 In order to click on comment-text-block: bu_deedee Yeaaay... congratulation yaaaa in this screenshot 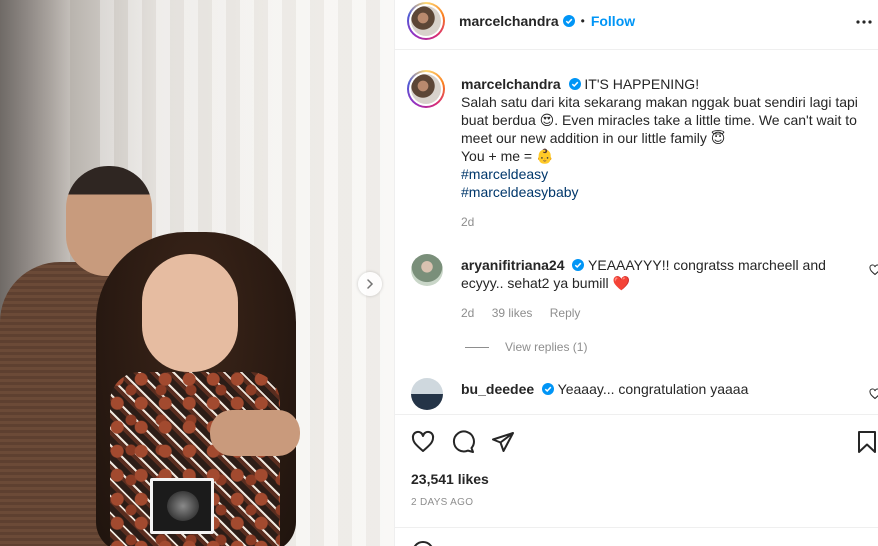, I will do `click(663, 389)`.